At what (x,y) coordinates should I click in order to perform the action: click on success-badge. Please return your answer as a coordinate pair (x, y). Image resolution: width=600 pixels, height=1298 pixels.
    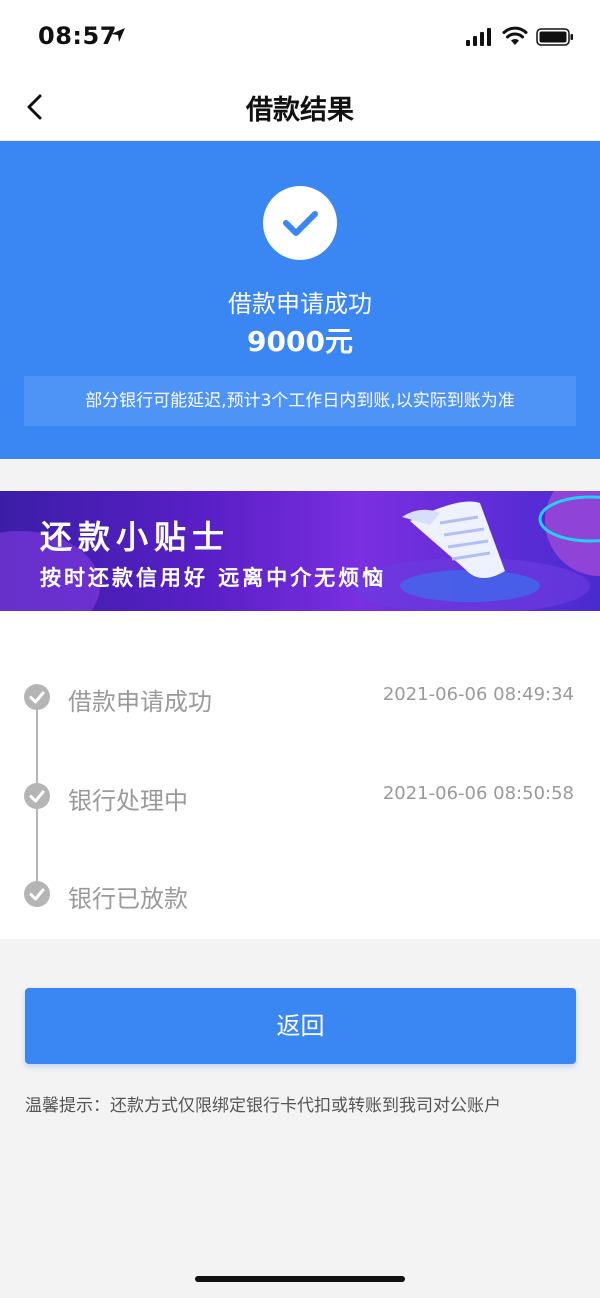
    Looking at the image, I should click on (300, 223).